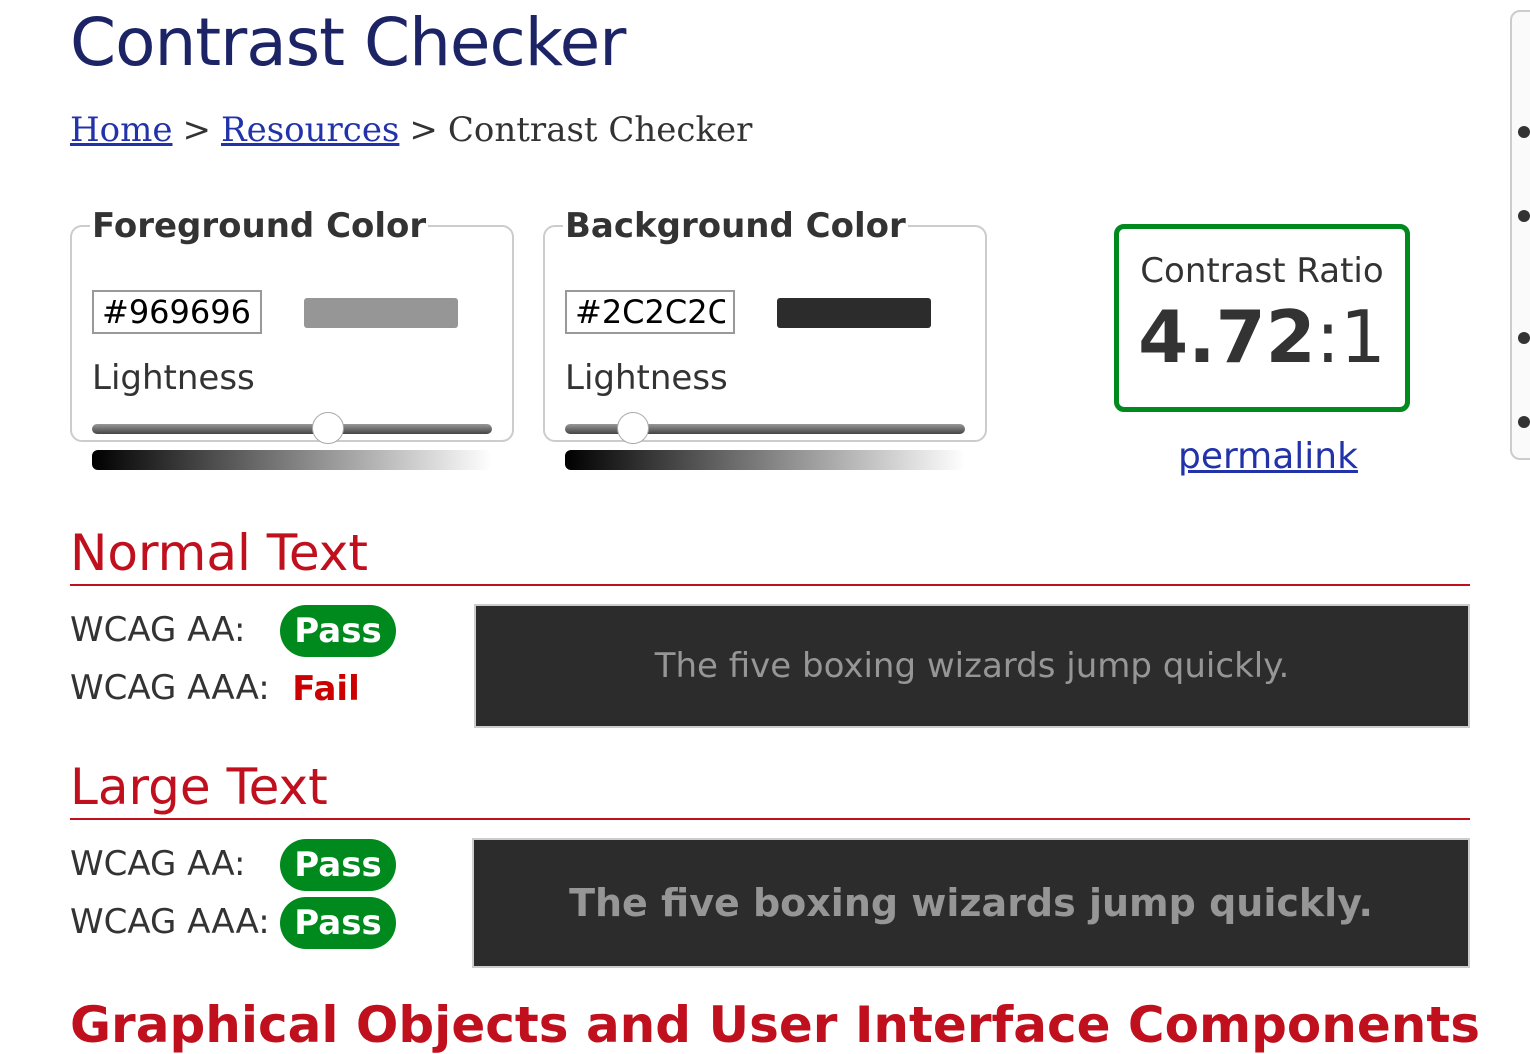 The height and width of the screenshot is (1054, 1530). I want to click on contrast-ratio-value: 4.72:1, so click(1262, 337).